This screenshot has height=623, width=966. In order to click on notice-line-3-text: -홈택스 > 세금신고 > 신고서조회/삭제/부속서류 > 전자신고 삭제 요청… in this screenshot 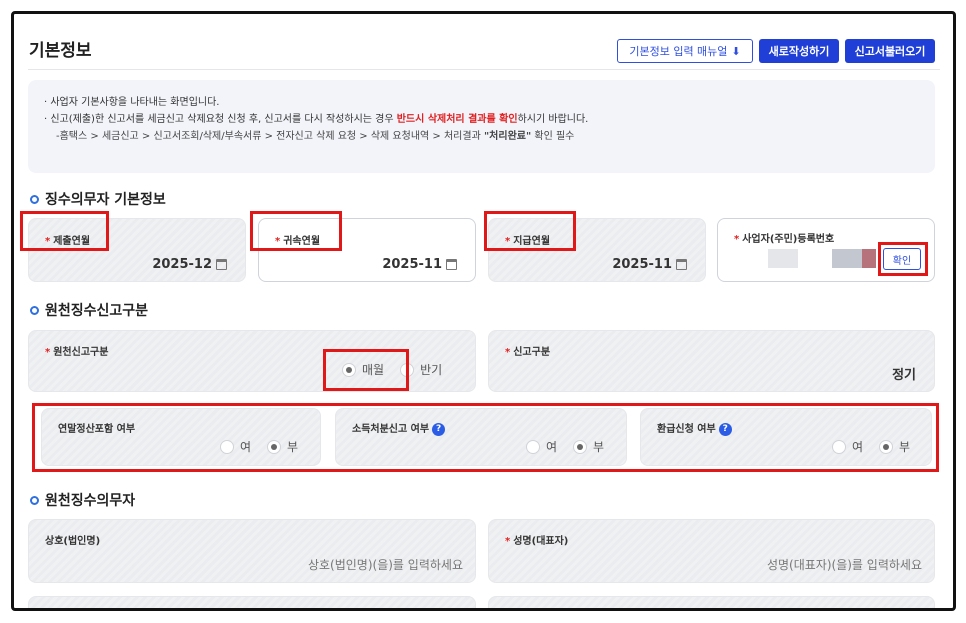, I will do `click(270, 136)`.